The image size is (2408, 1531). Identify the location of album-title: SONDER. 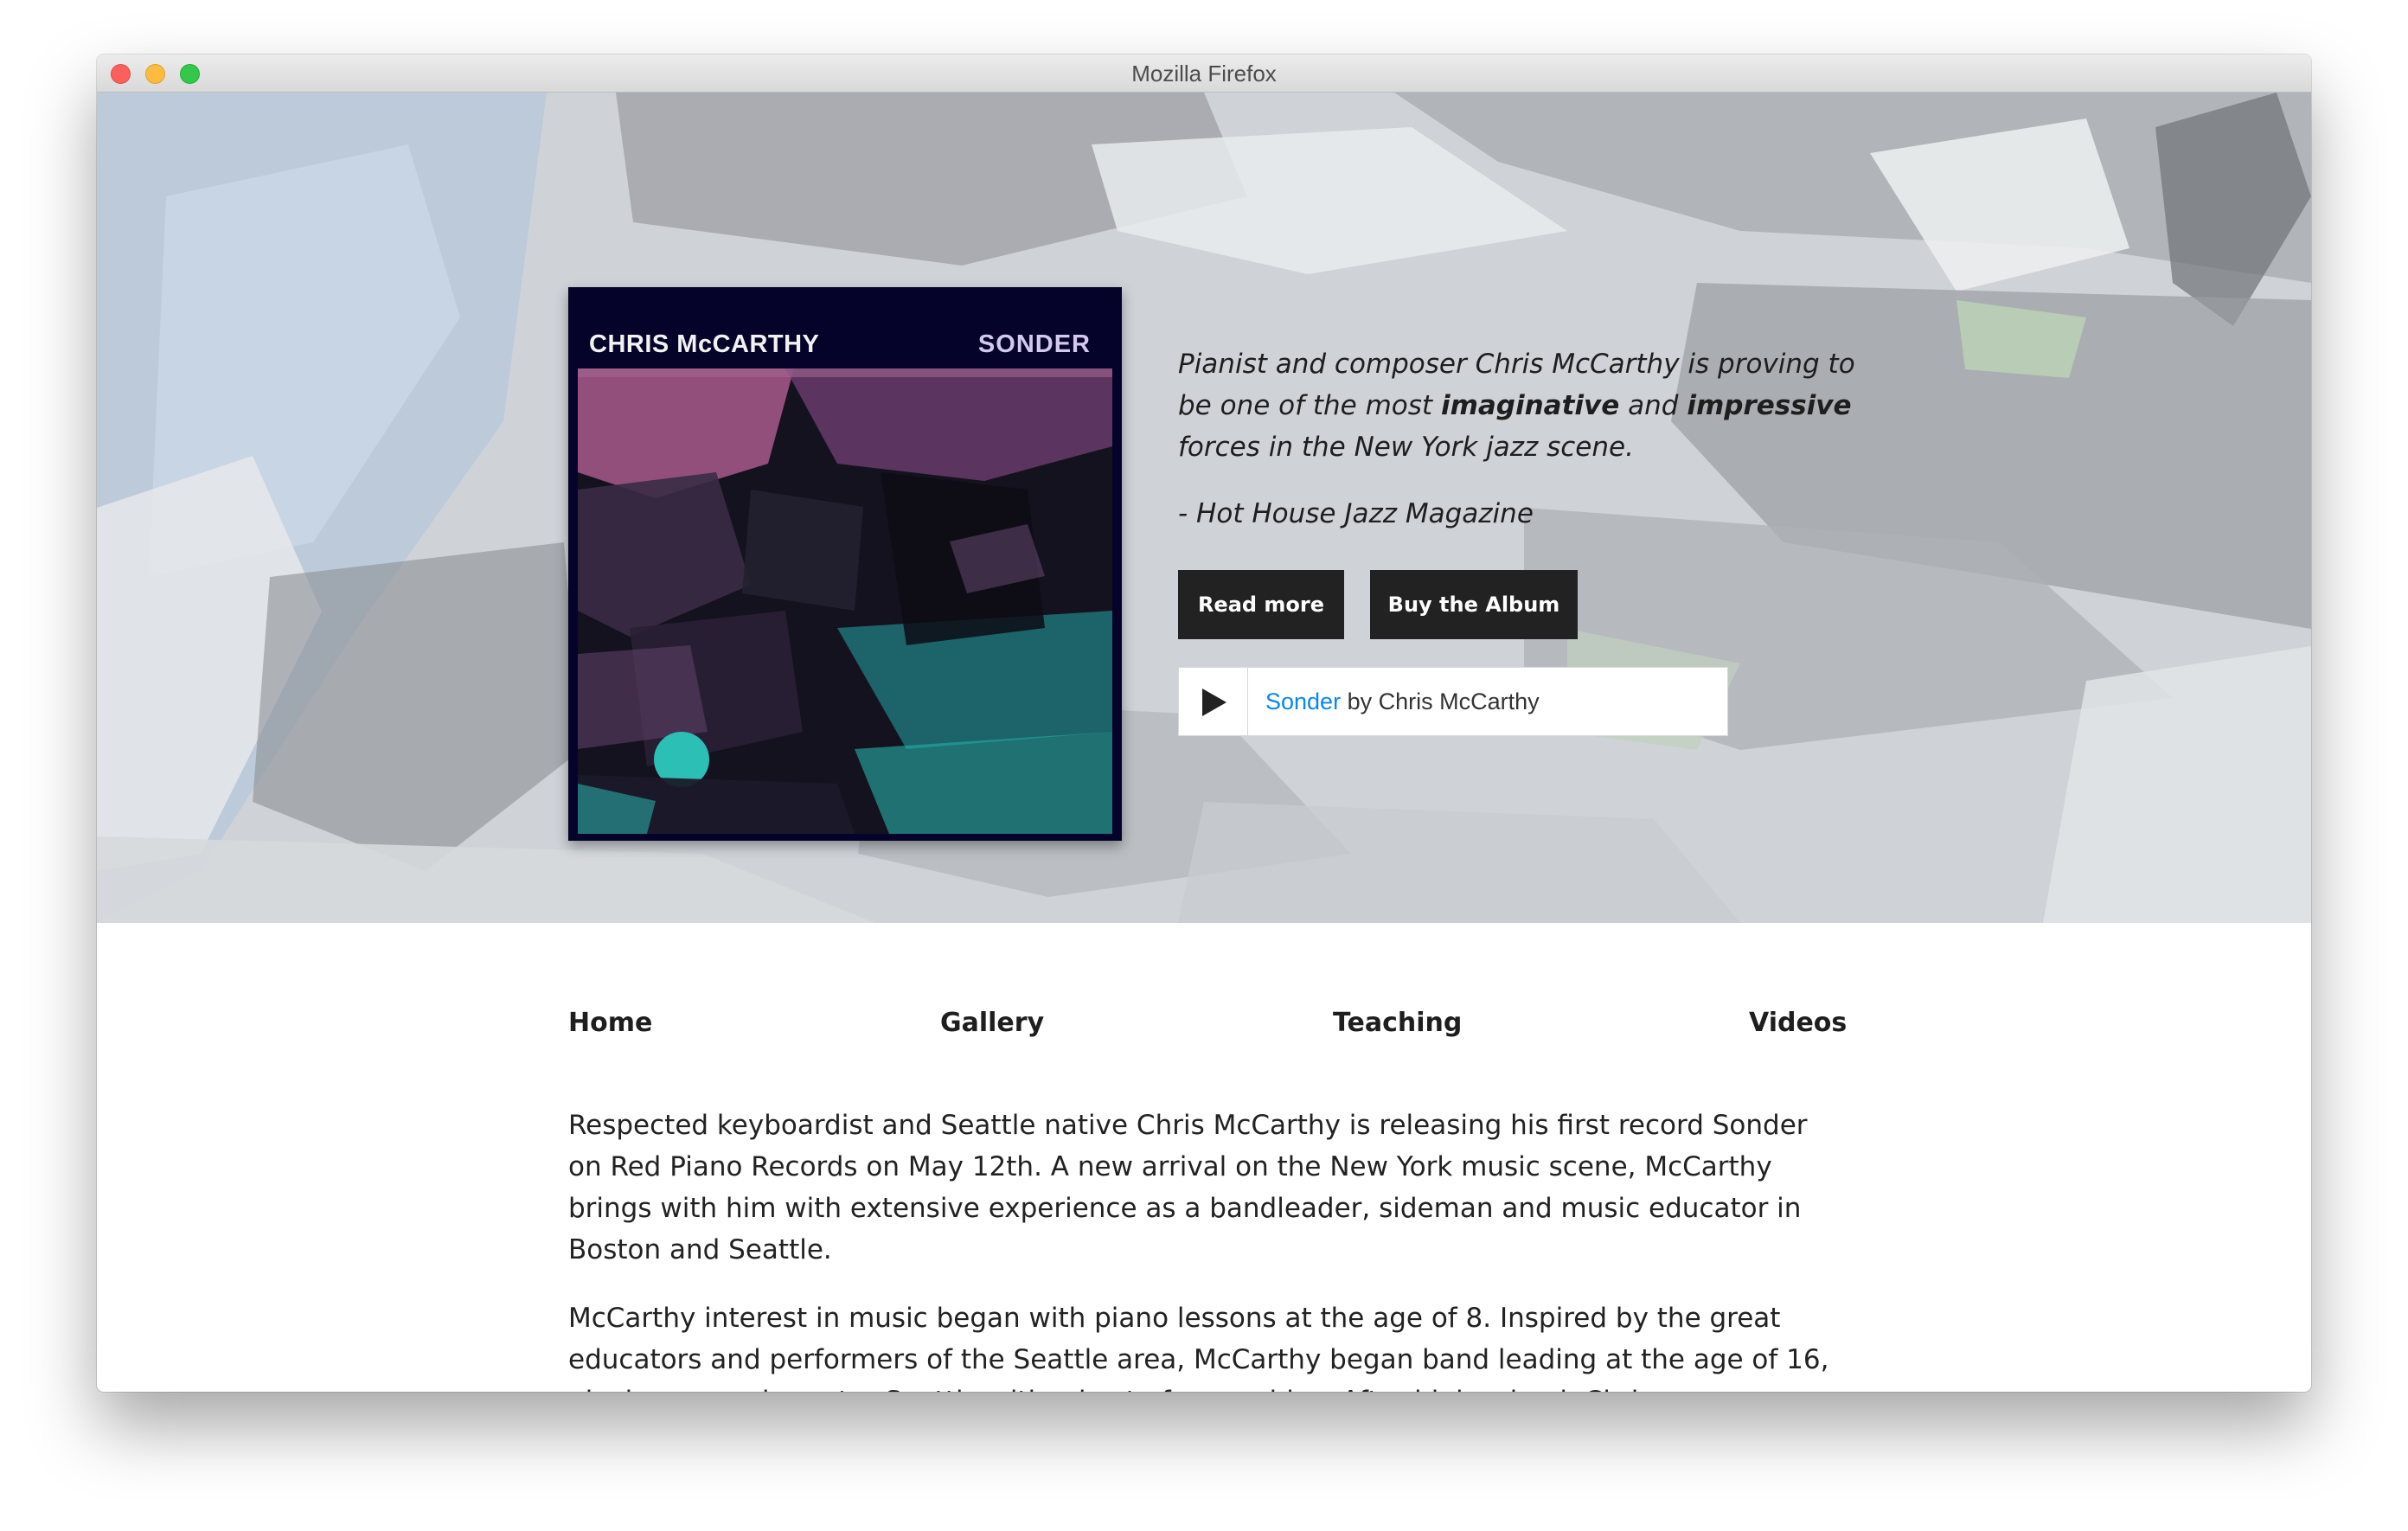
(1034, 344).